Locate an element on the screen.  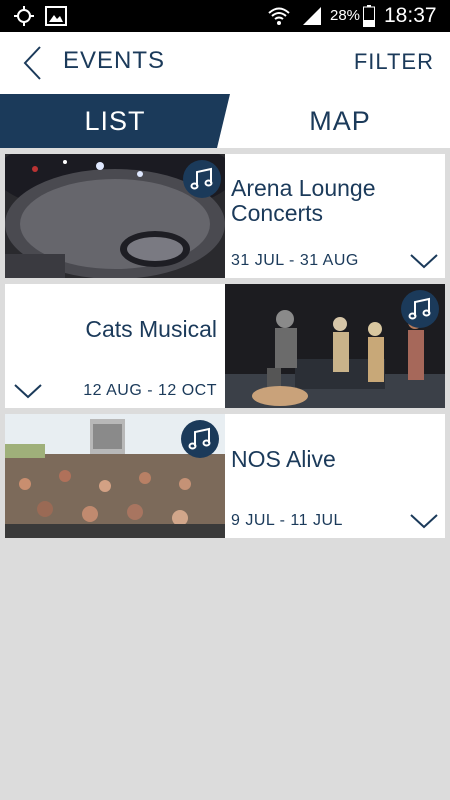
tab-map: MAP is located at coordinates (340, 121).